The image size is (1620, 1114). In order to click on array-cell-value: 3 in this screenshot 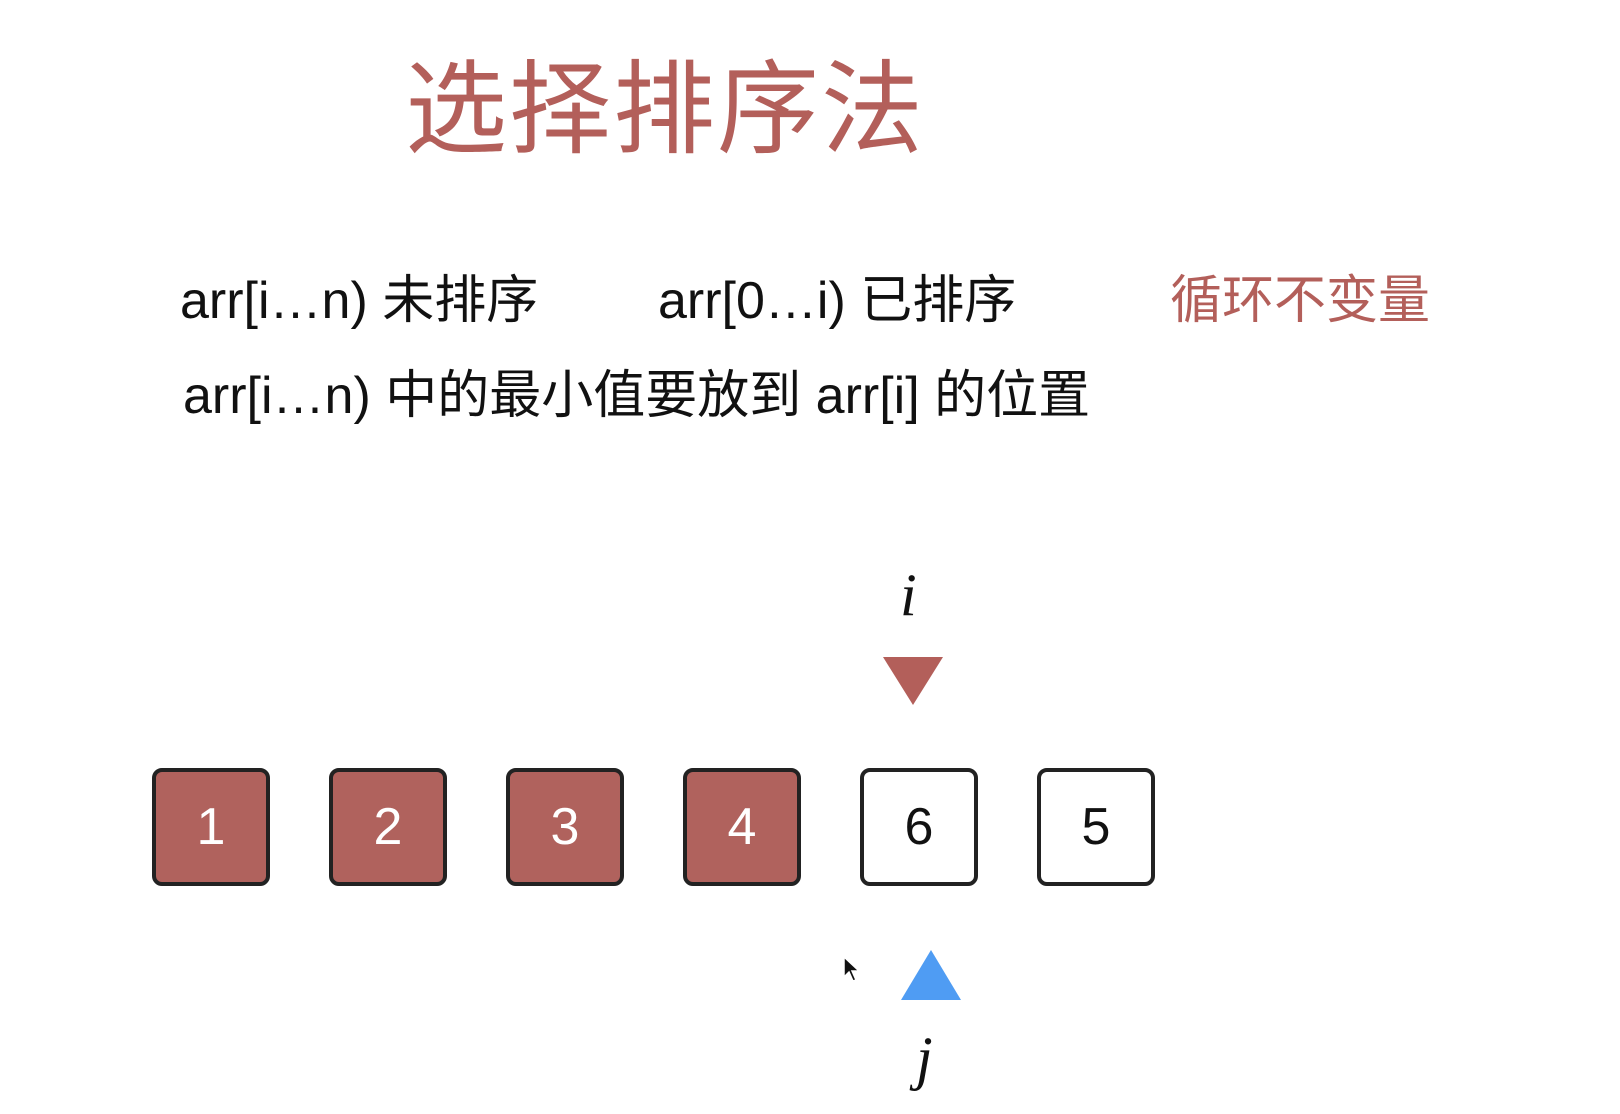, I will do `click(565, 827)`.